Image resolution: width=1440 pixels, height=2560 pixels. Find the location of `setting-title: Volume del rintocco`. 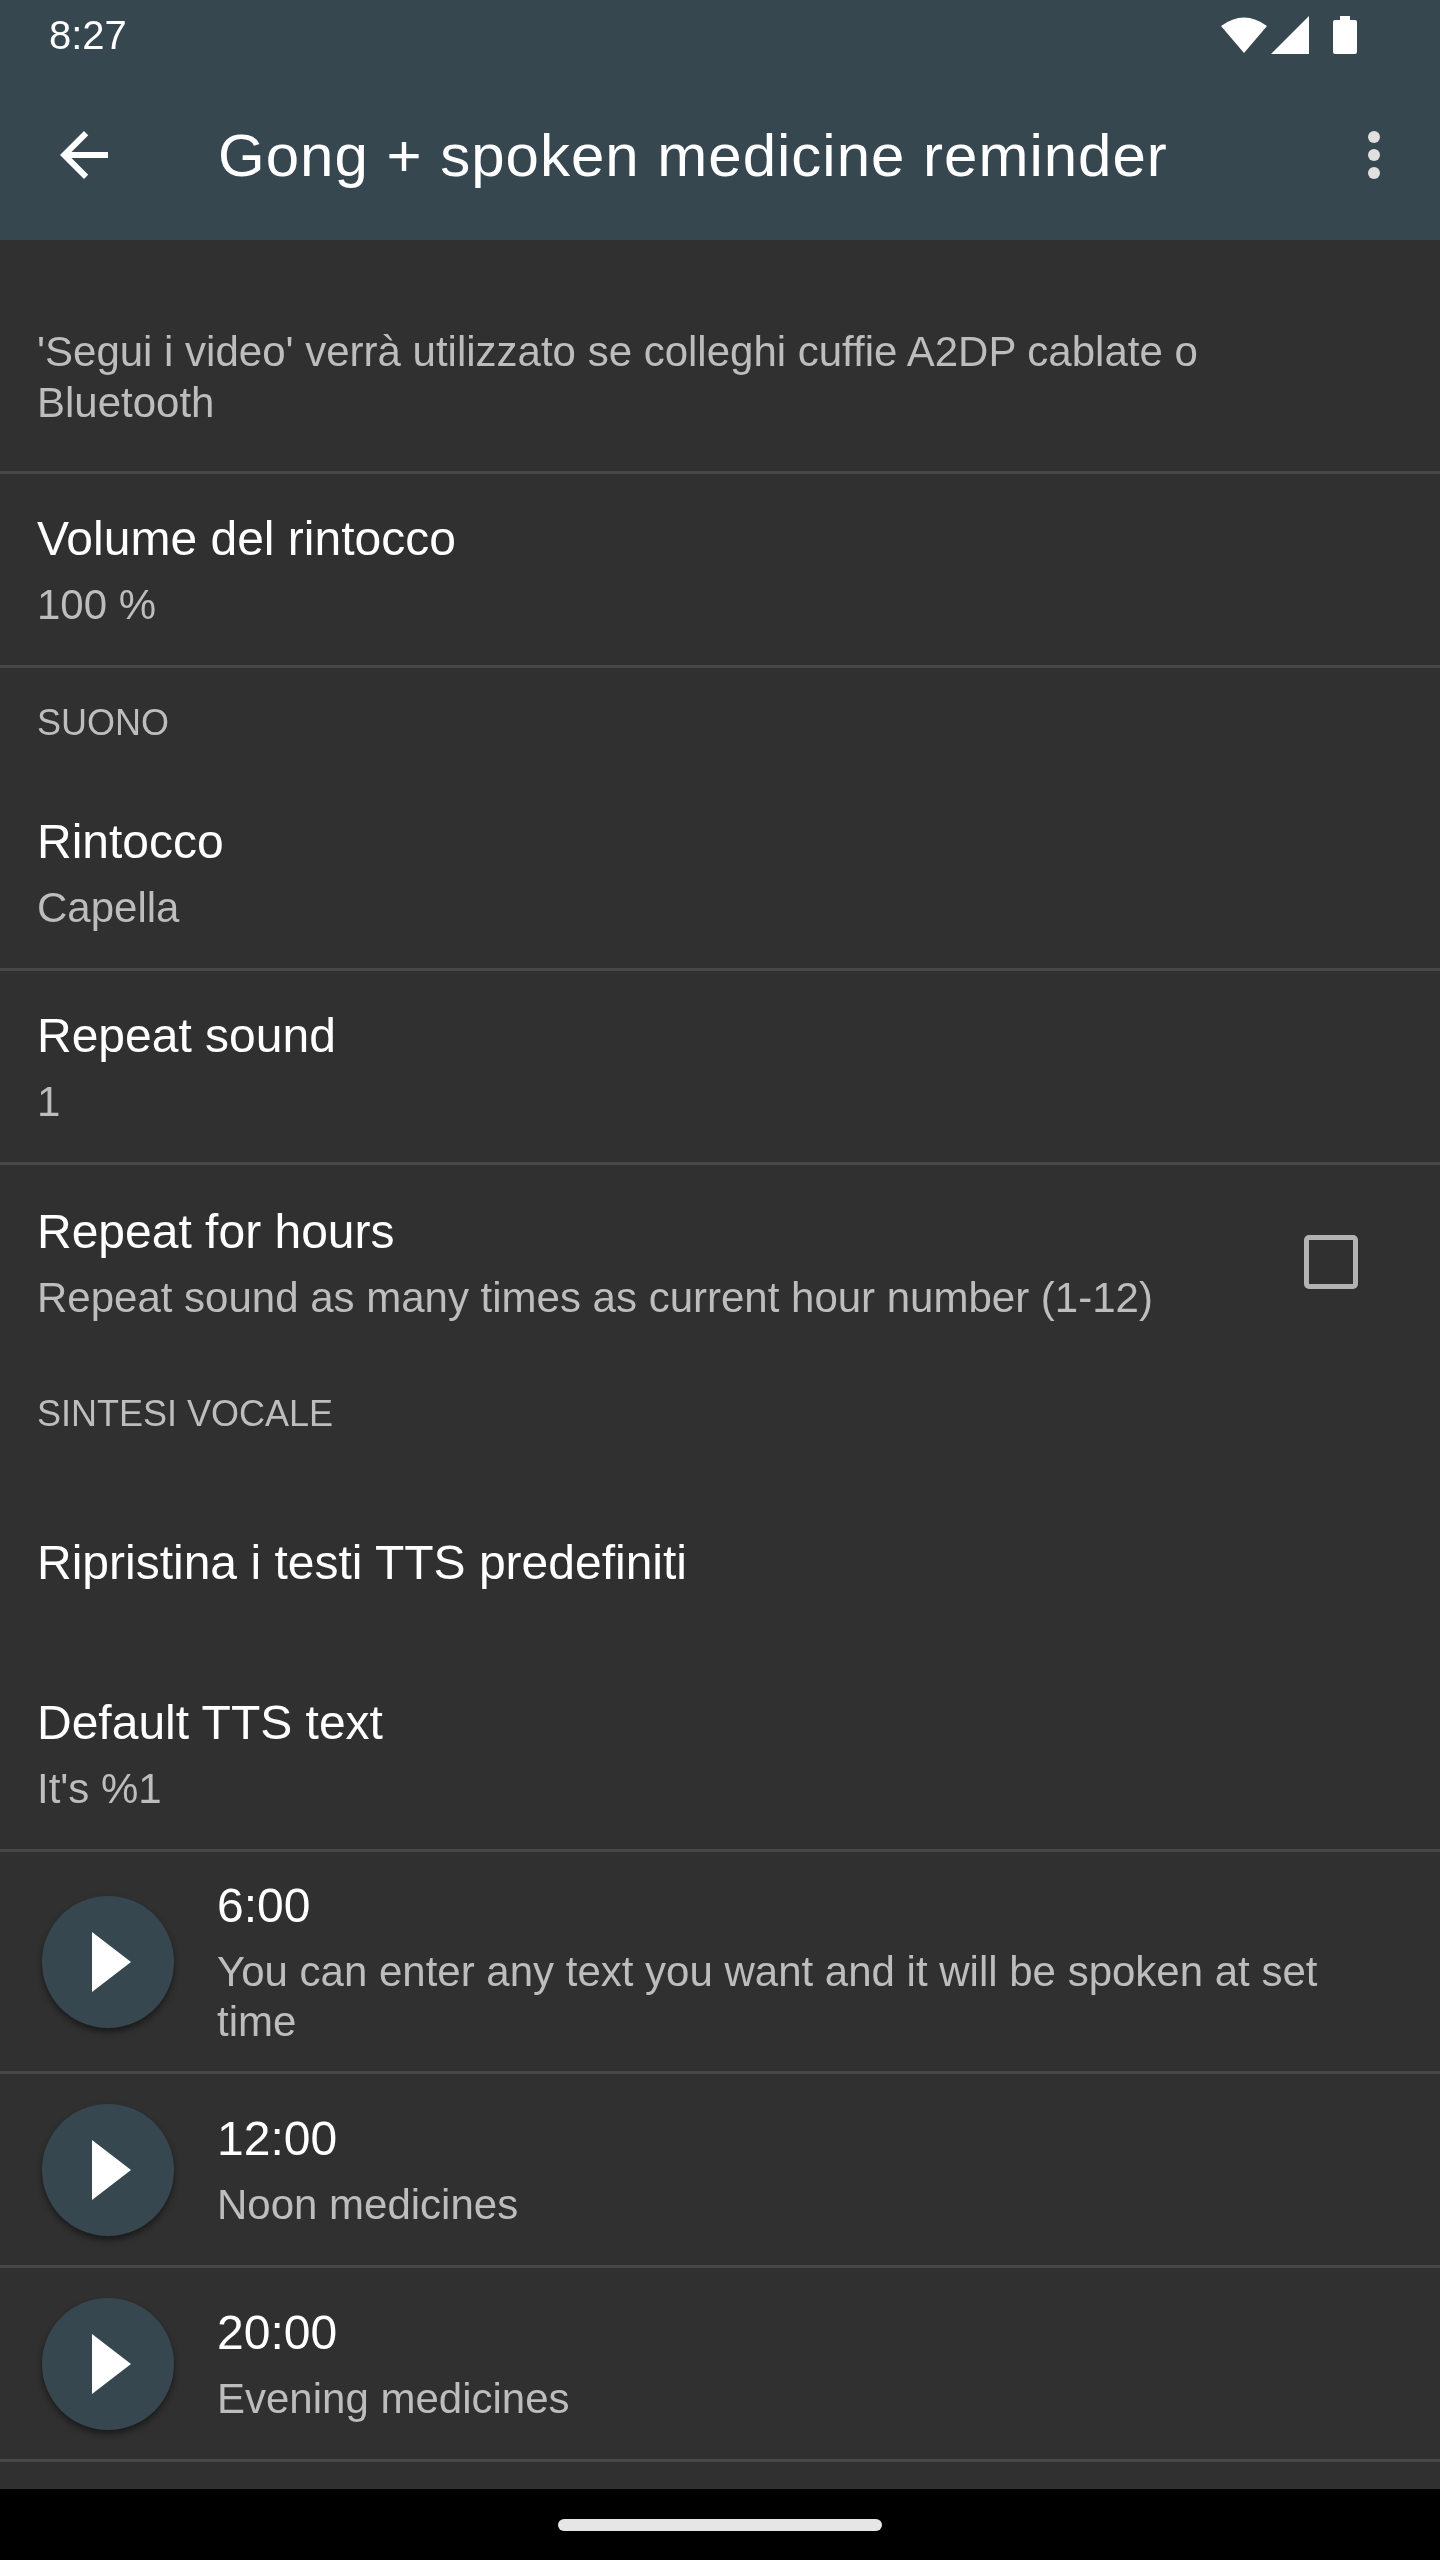

setting-title: Volume del rintocco is located at coordinates (246, 539).